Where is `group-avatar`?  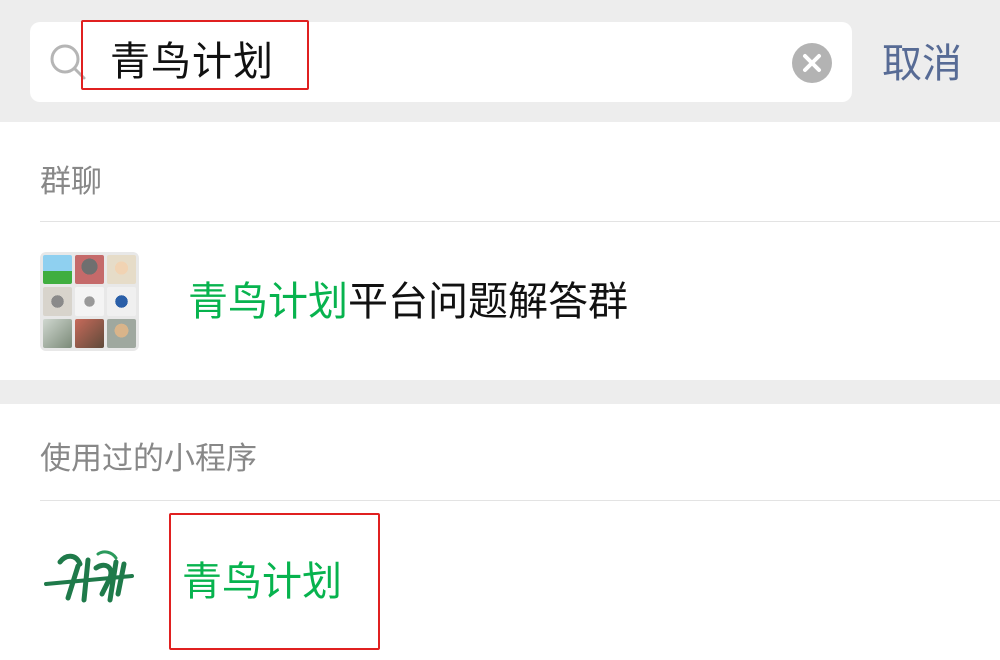
group-avatar is located at coordinates (89, 301).